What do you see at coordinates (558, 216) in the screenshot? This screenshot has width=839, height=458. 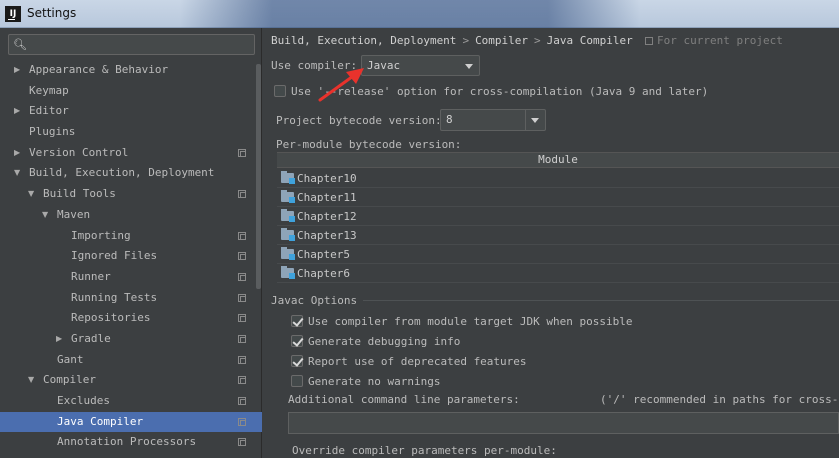 I see `module-row: Chapter12` at bounding box center [558, 216].